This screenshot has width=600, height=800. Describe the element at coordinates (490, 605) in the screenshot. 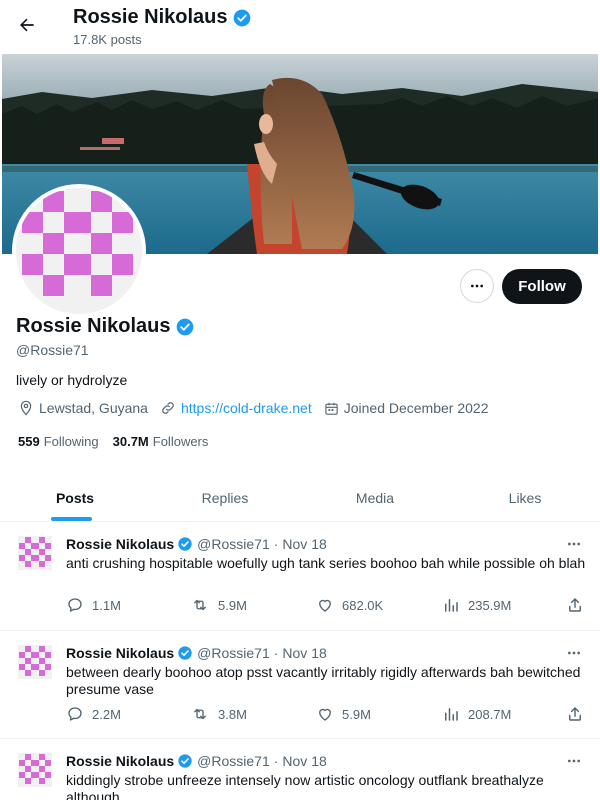

I see `views-count: 235.9M` at that location.